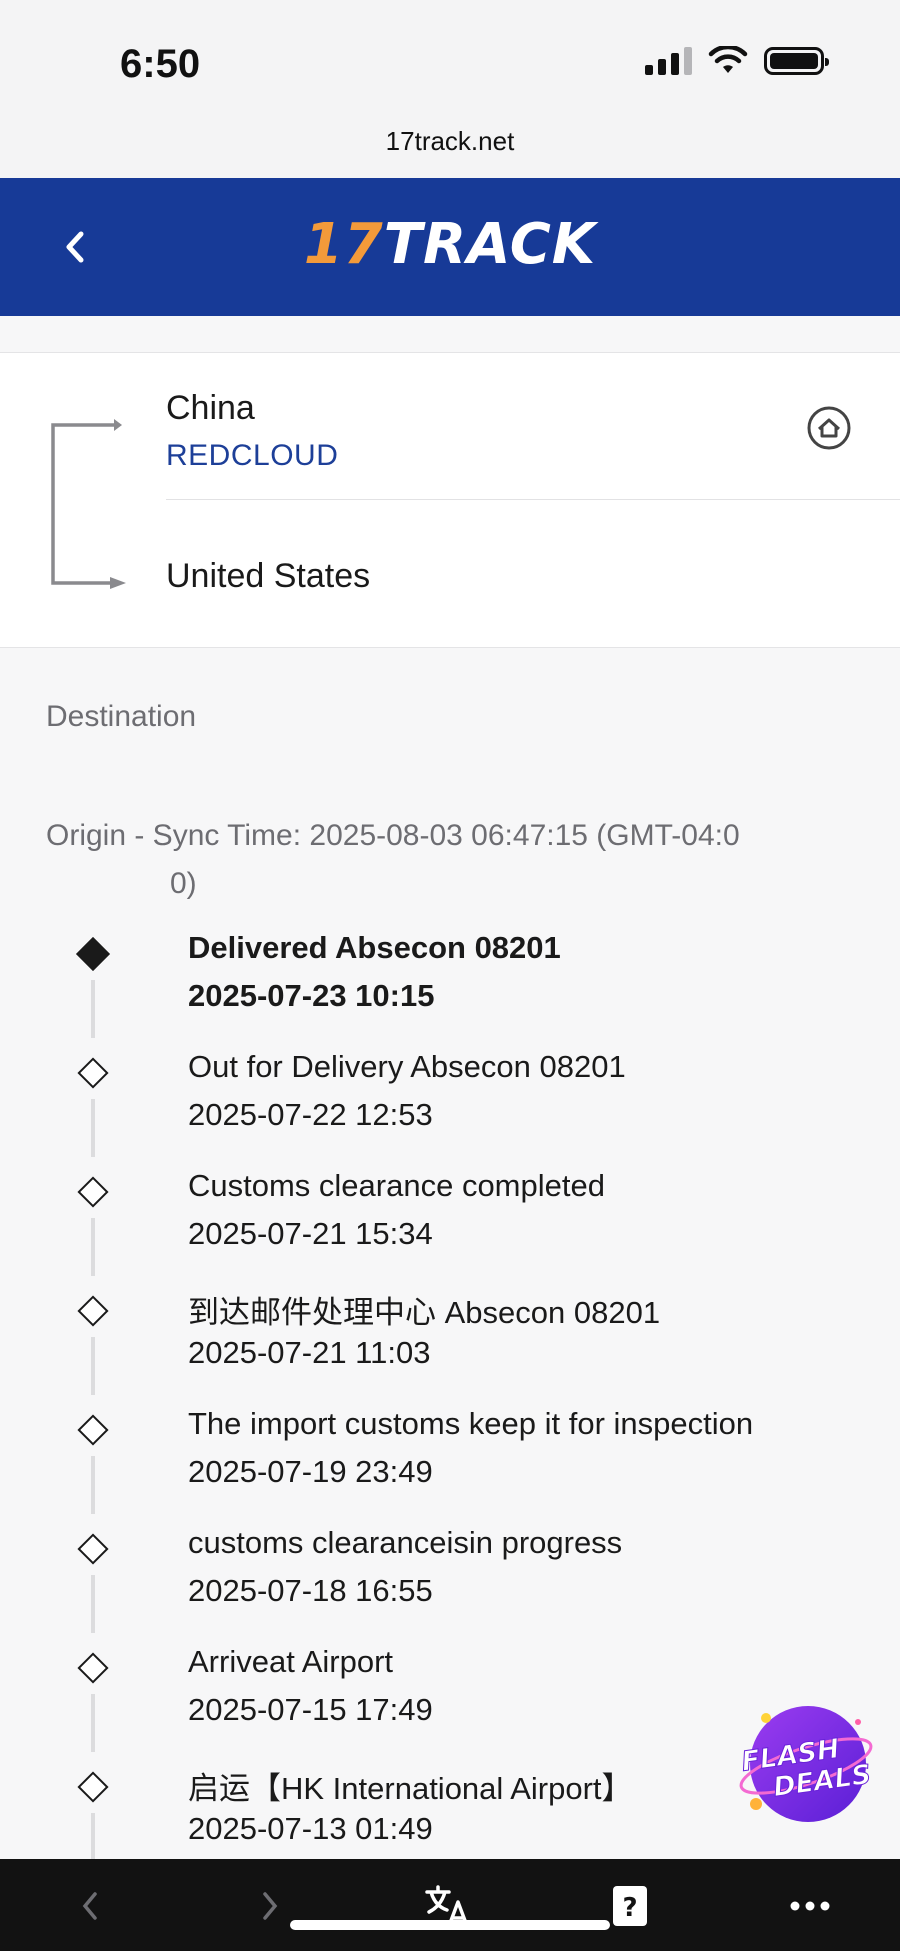  I want to click on event-time: 2025-07-21 15:34, so click(310, 1233).